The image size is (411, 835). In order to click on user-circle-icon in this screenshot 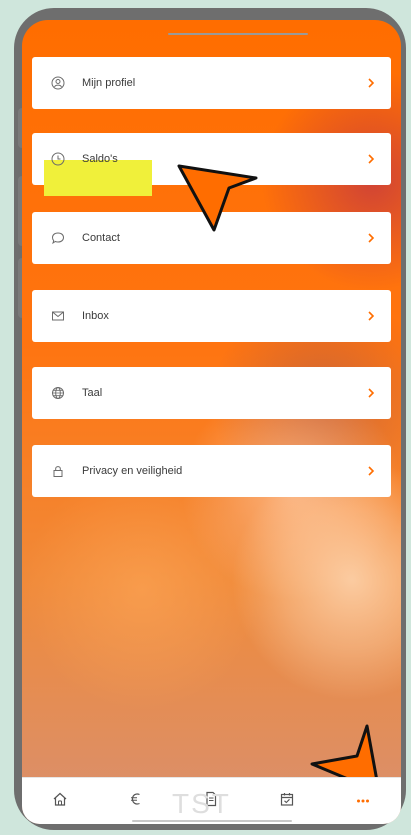, I will do `click(58, 83)`.